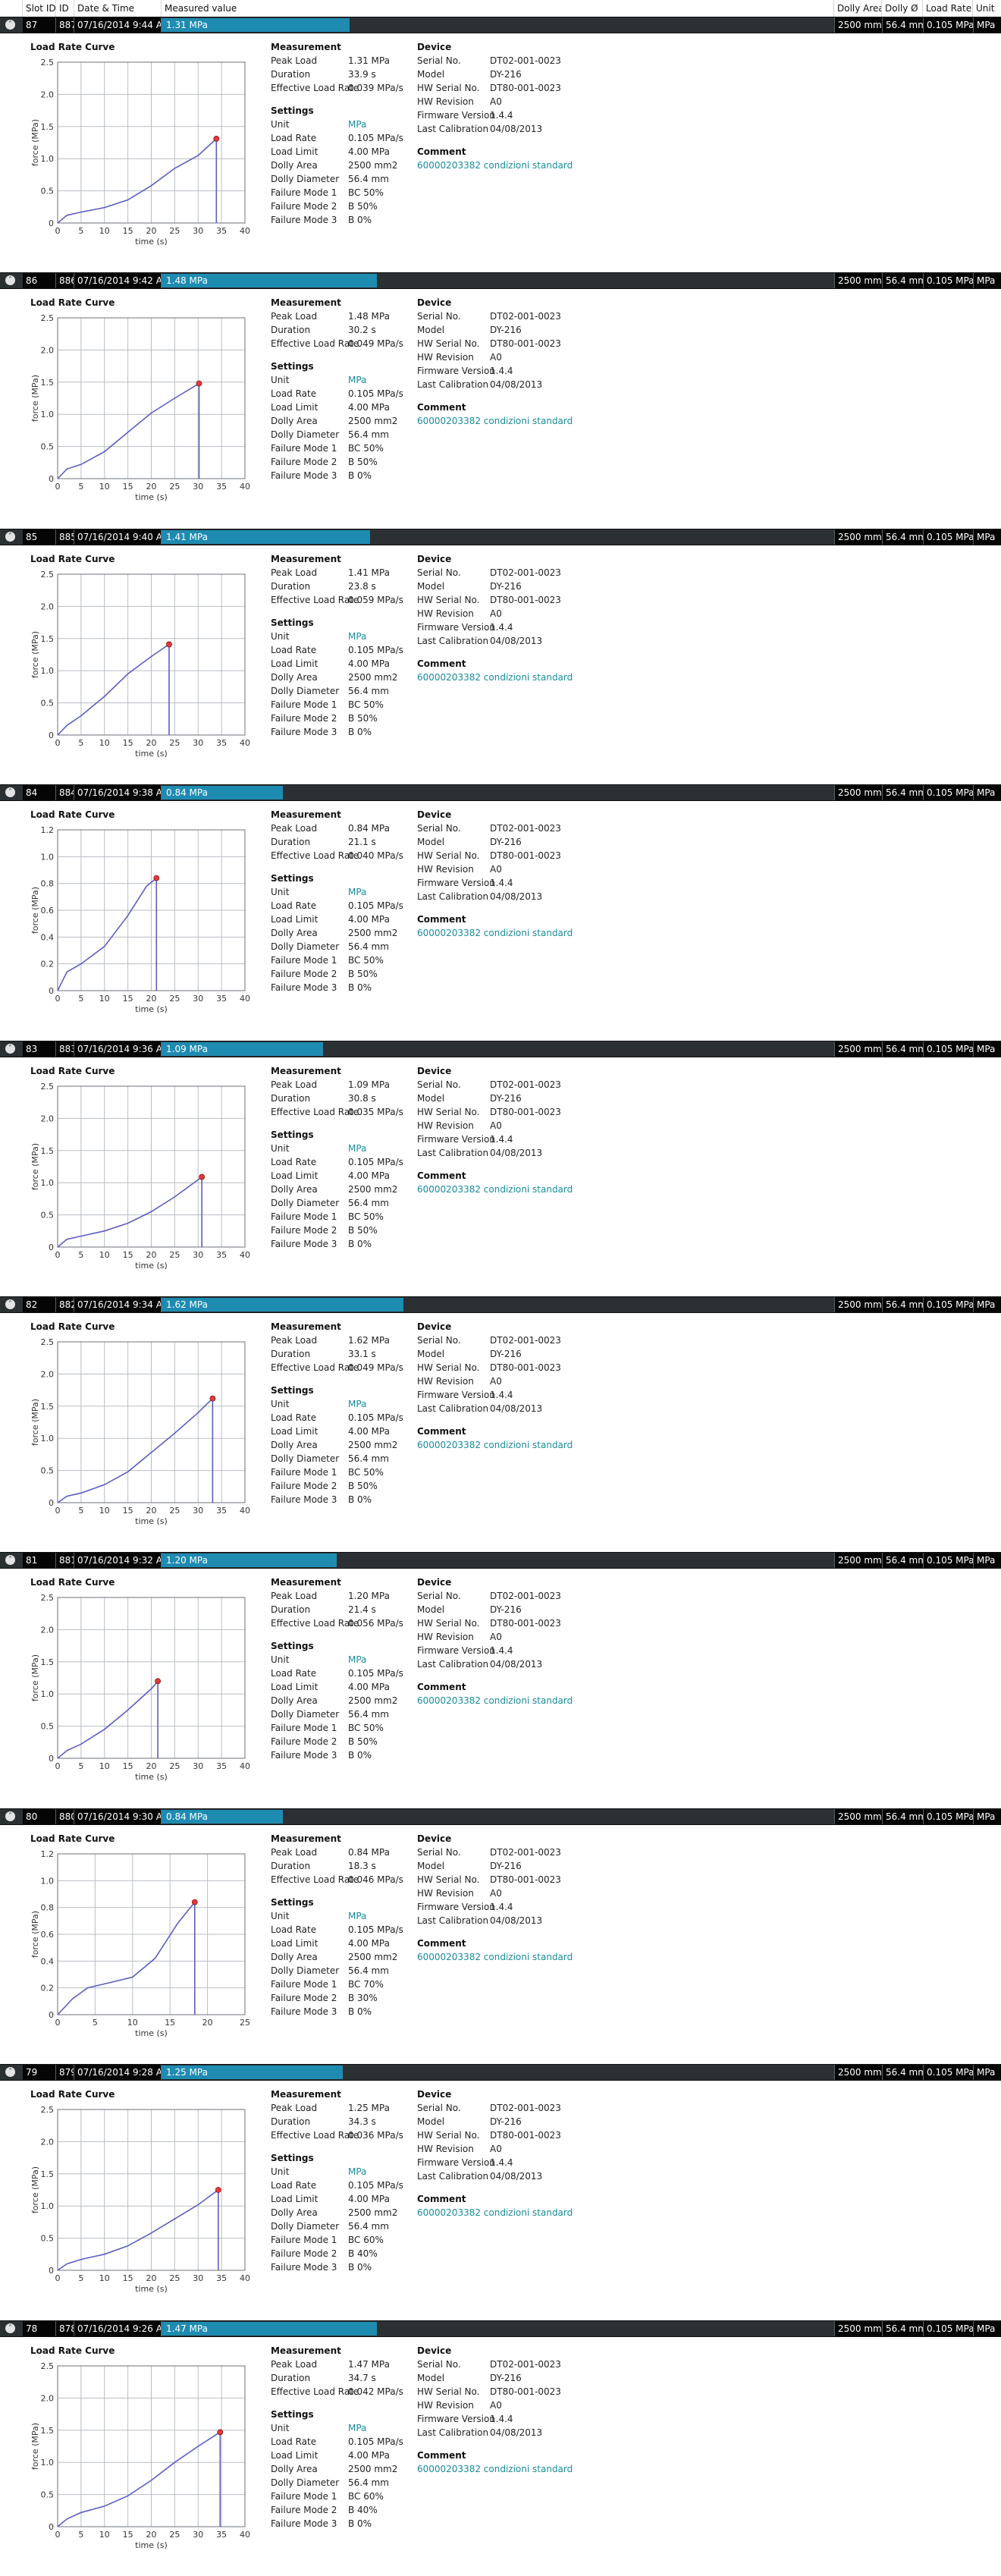 The height and width of the screenshot is (2576, 1001). What do you see at coordinates (294, 1673) in the screenshot?
I see `load-rate-label: Load Rate` at bounding box center [294, 1673].